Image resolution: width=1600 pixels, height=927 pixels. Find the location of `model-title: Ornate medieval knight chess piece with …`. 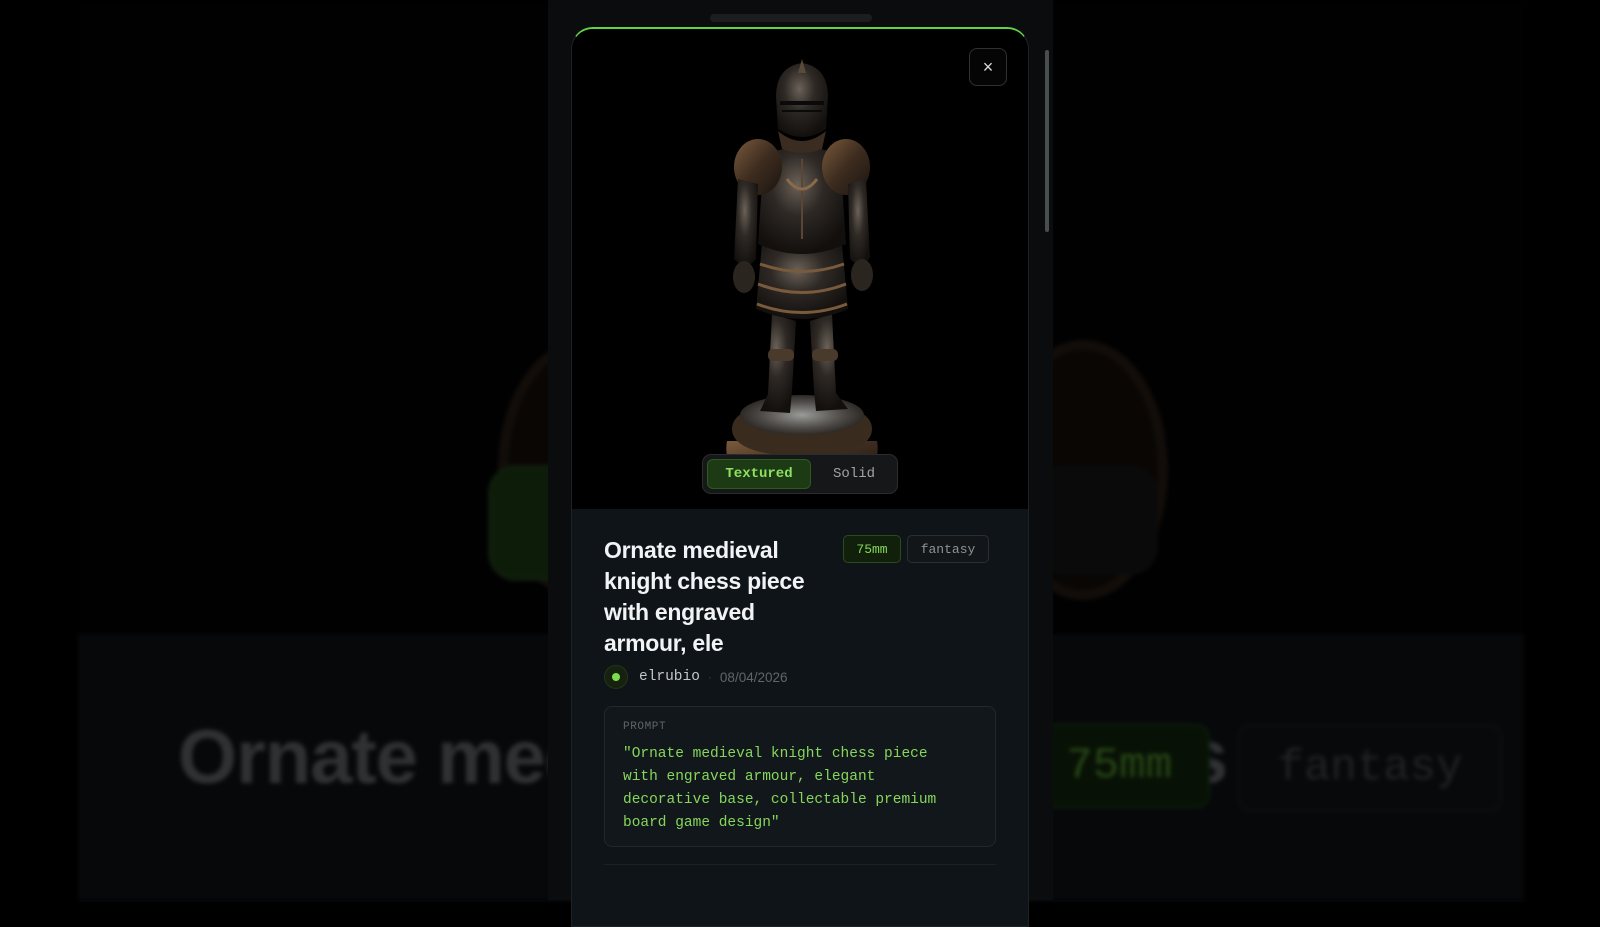

model-title: Ornate medieval knight chess piece with … is located at coordinates (704, 596).